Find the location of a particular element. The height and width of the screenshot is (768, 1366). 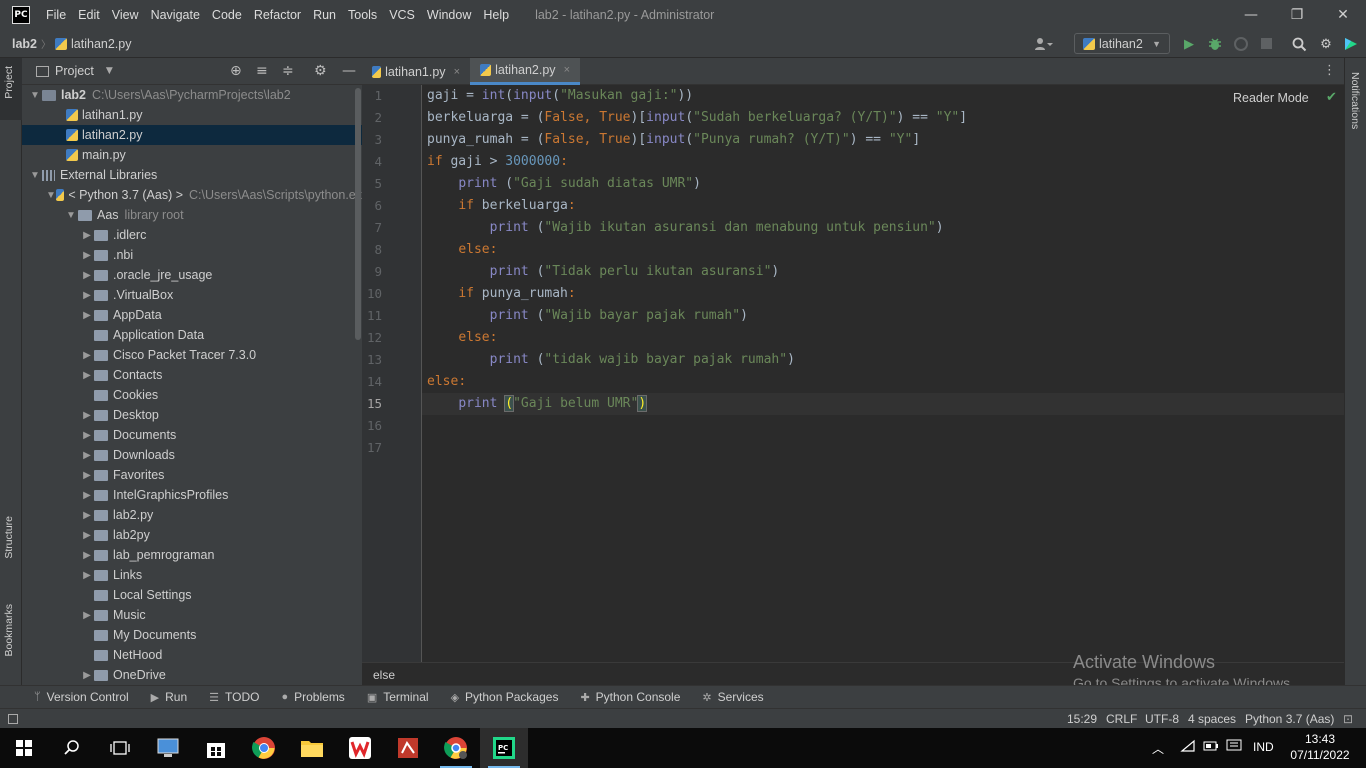

code-line: gaji = int(input("Masukan gaji:")) is located at coordinates (560, 96).